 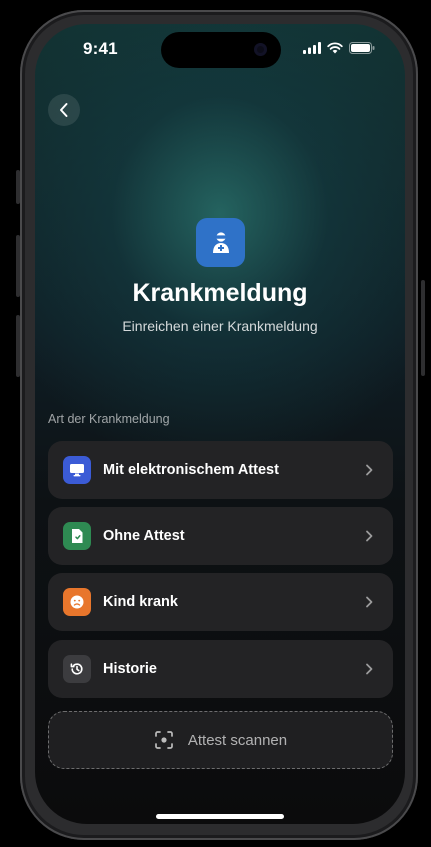 I want to click on camera-icon, so click(x=260, y=49).